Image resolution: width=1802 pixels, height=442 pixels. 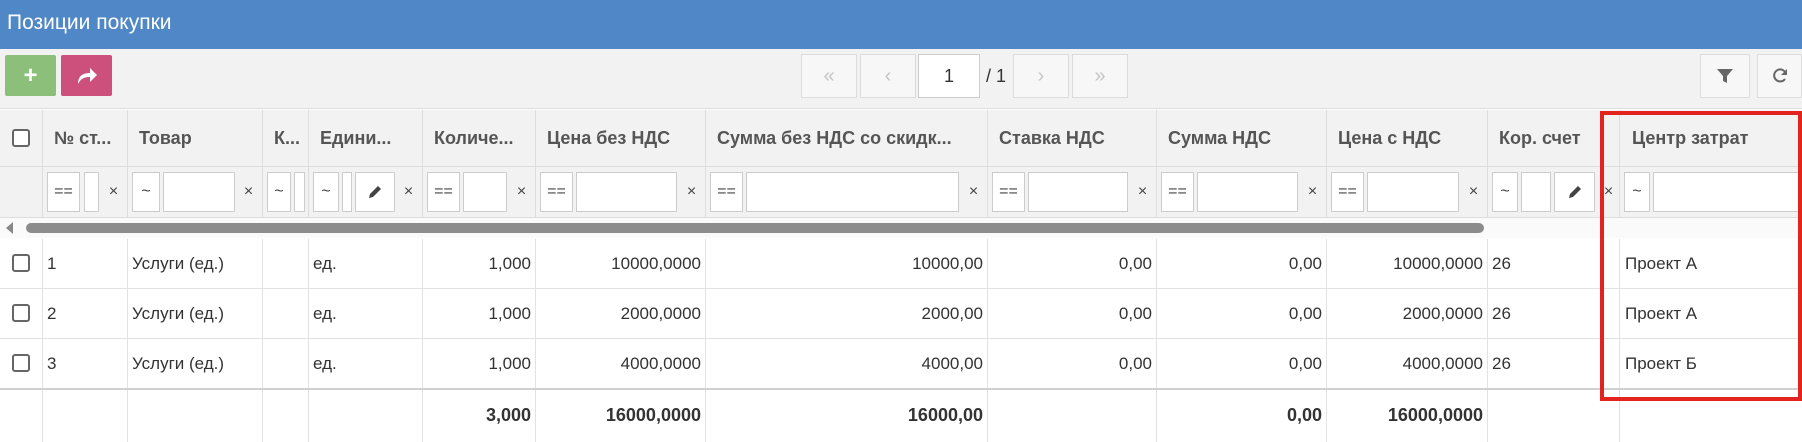 What do you see at coordinates (195, 138) in the screenshot?
I see `column-header-item: Товар` at bounding box center [195, 138].